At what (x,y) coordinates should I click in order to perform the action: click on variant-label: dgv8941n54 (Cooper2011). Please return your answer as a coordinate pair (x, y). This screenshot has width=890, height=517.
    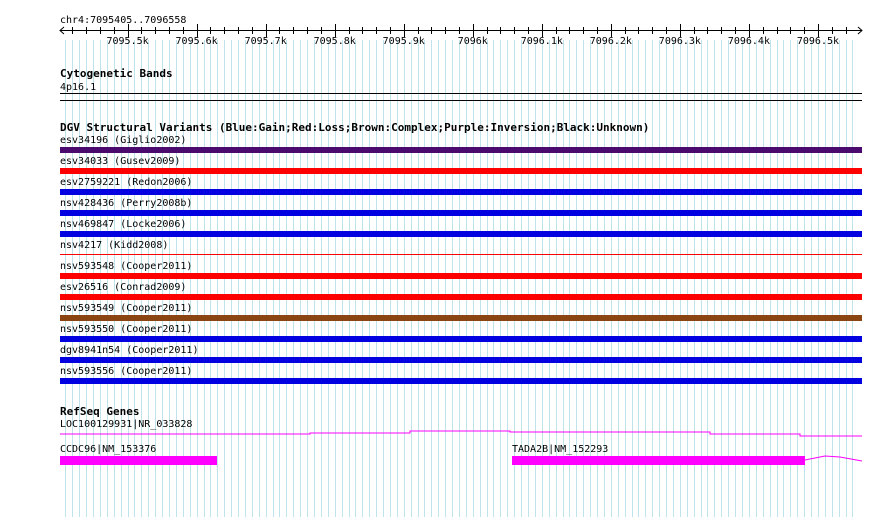
    Looking at the image, I should click on (129, 350).